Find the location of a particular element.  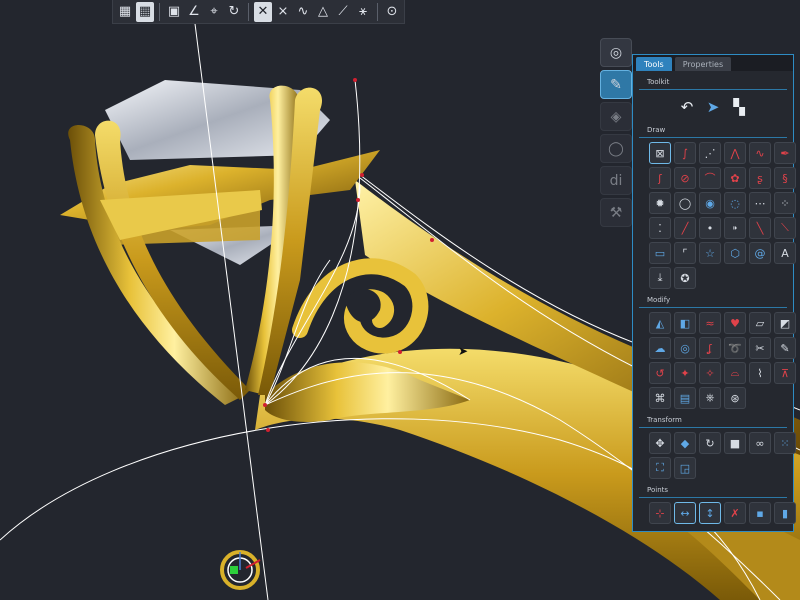

pick-icon: ✕ is located at coordinates (263, 11).